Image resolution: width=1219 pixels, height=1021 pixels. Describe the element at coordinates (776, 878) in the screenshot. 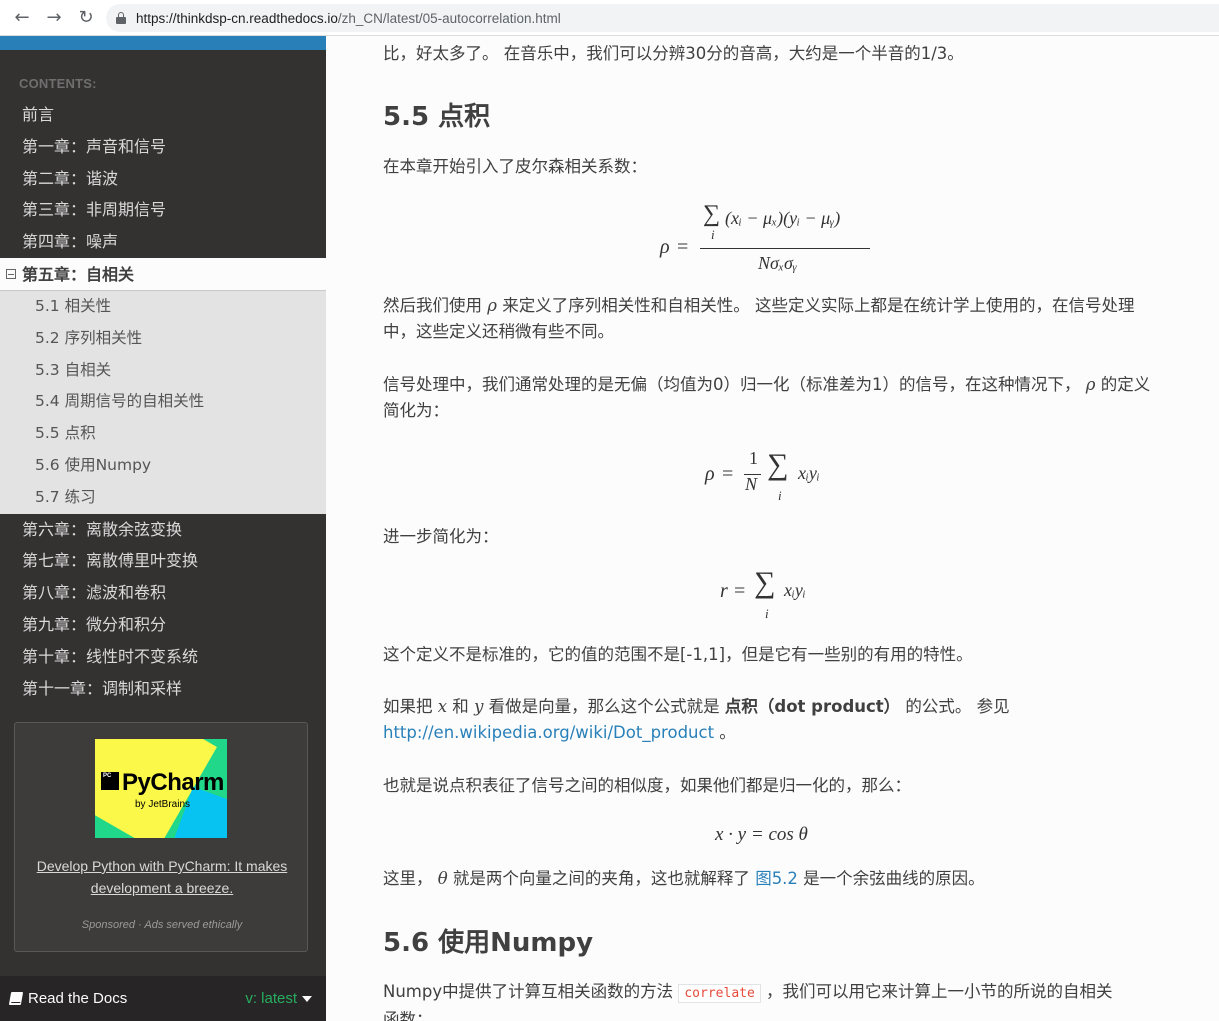

I see `figure-5-2-link: 图5.2` at that location.